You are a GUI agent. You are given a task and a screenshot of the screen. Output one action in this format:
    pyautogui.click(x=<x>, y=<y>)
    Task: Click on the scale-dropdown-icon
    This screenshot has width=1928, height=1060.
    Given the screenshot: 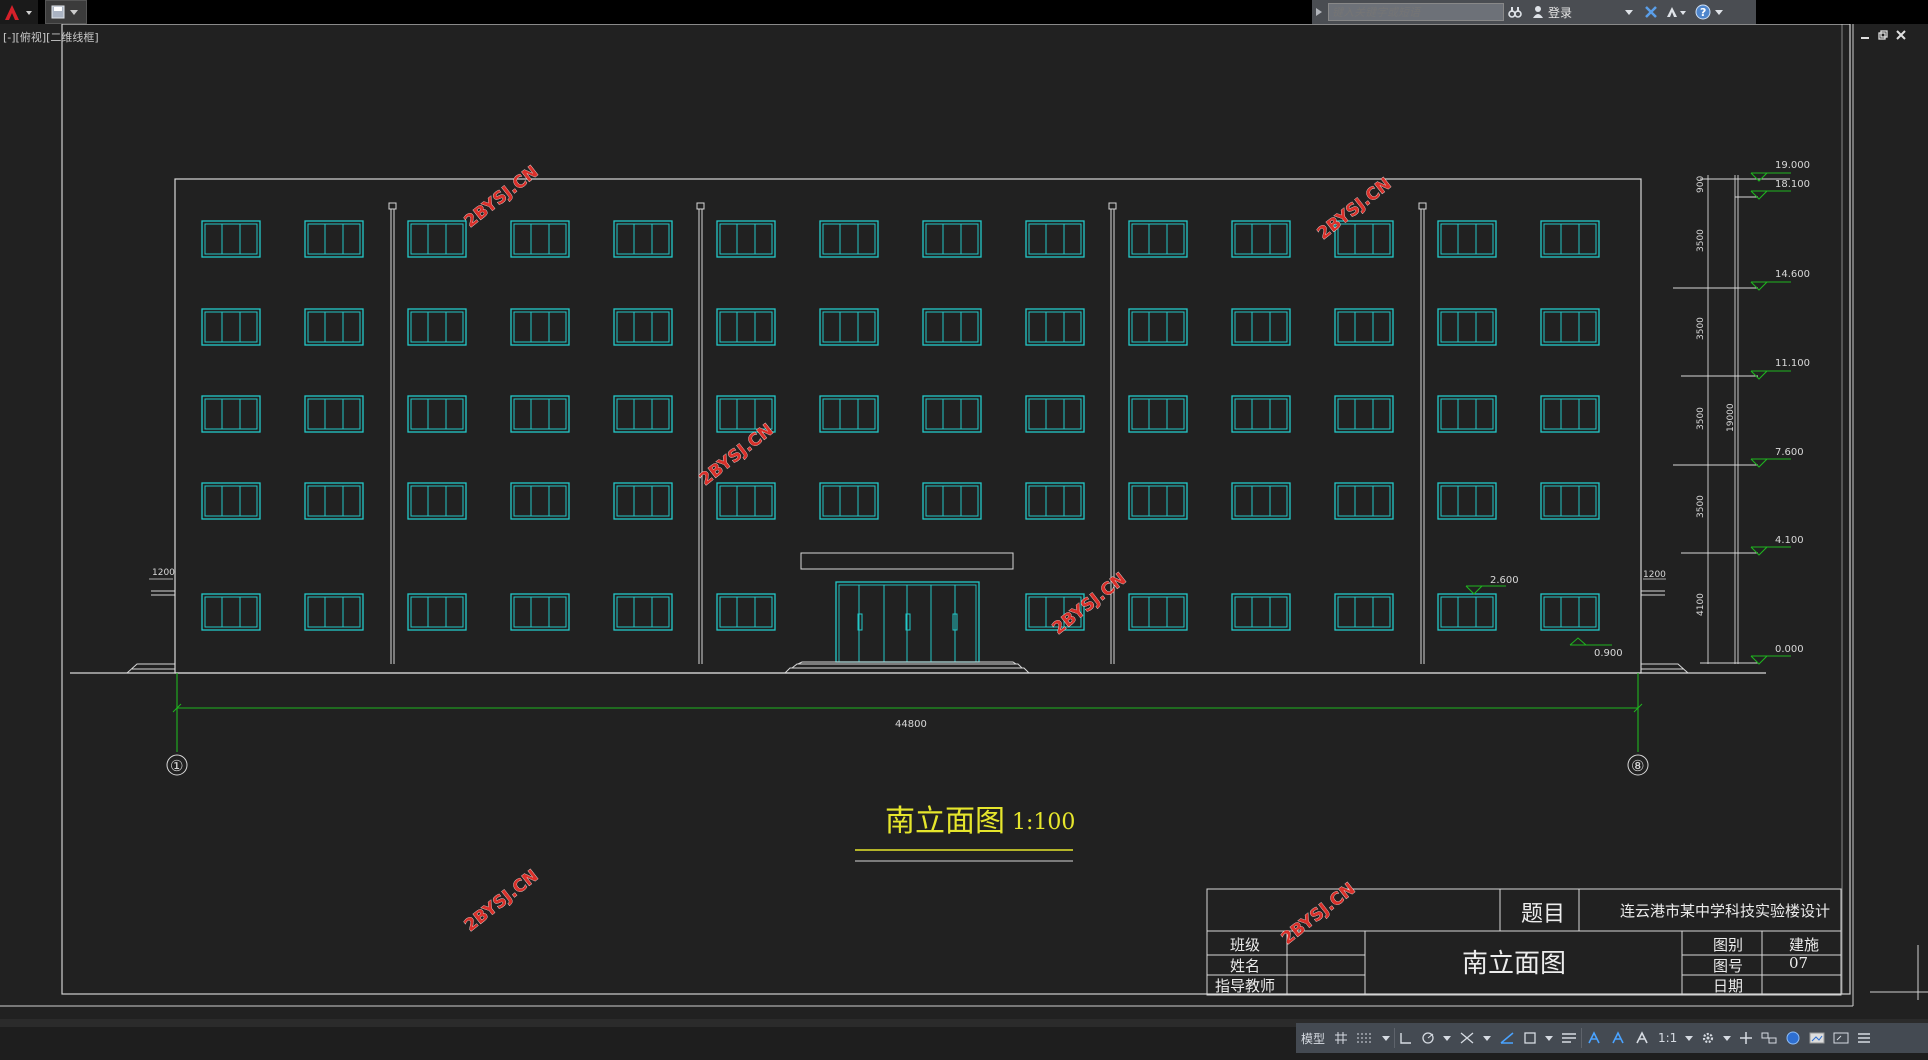 What is the action you would take?
    pyautogui.click(x=1689, y=1038)
    